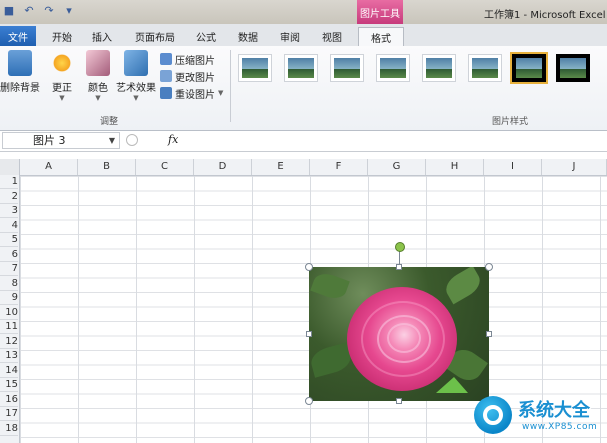  I want to click on quick-access-toolbar: ■ ↶ ↷ ▾, so click(39, 10).